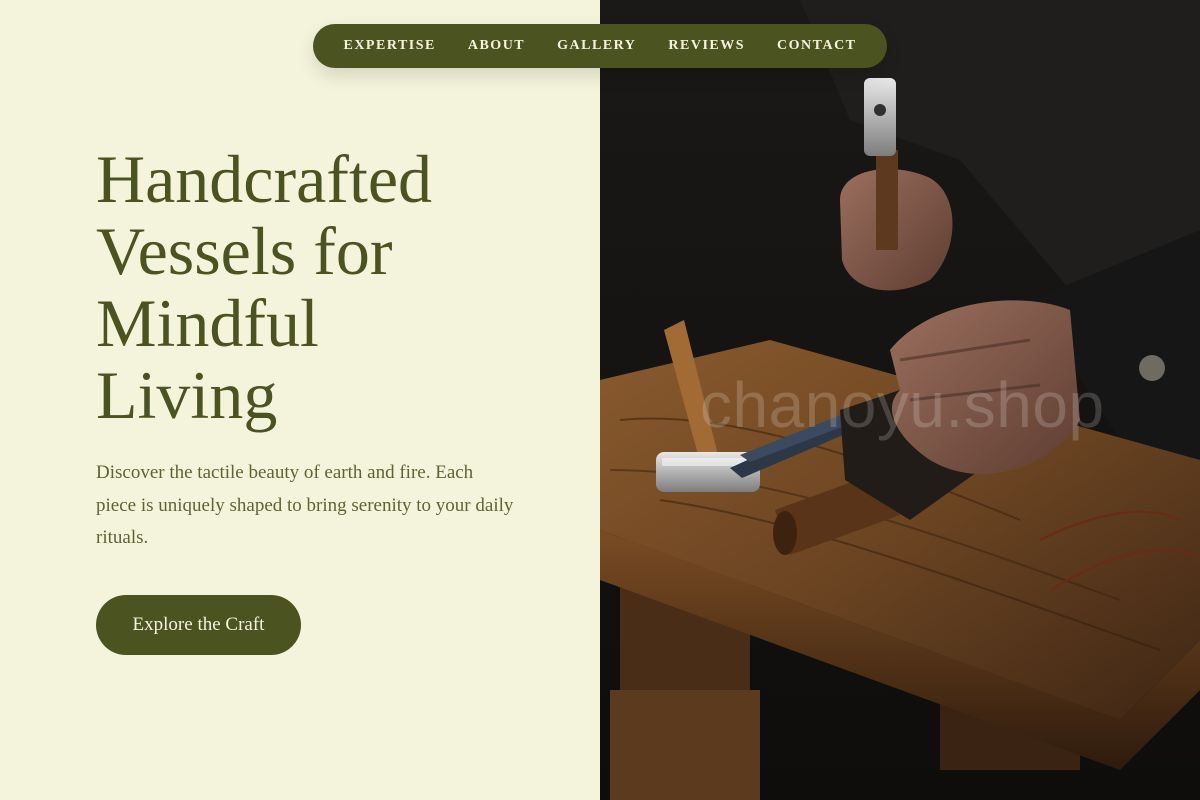 The width and height of the screenshot is (1200, 800). Describe the element at coordinates (902, 405) in the screenshot. I see `watermark-text: chanoyu.shop` at that location.